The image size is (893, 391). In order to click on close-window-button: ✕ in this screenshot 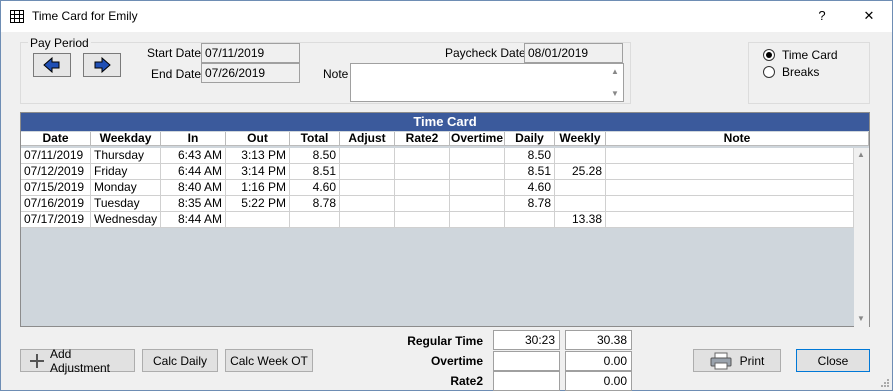, I will do `click(869, 16)`.